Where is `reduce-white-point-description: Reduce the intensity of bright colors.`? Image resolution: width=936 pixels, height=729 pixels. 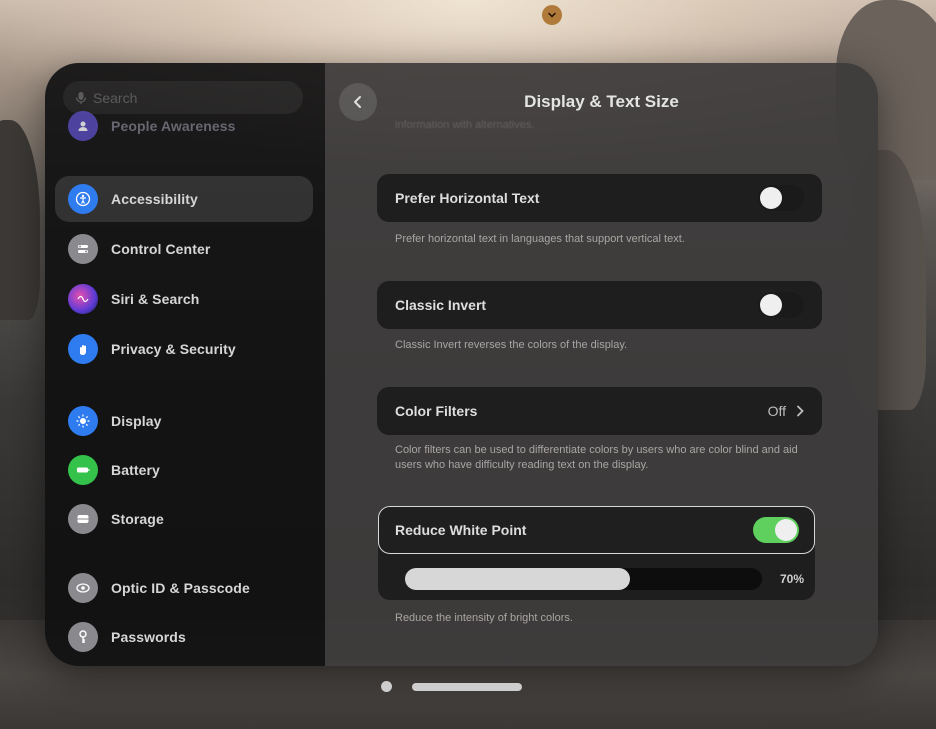 reduce-white-point-description: Reduce the intensity of bright colors. is located at coordinates (484, 618).